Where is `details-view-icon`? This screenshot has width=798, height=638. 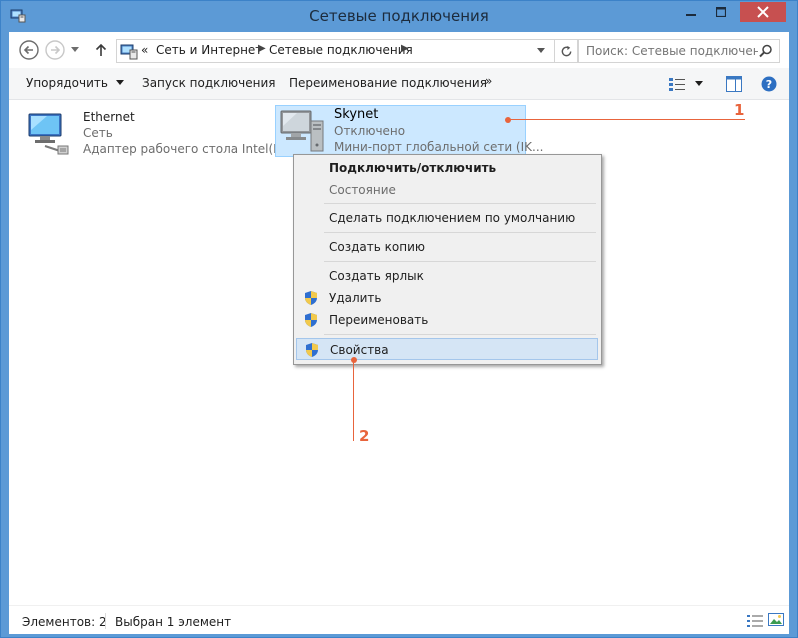
details-view-icon is located at coordinates (755, 621).